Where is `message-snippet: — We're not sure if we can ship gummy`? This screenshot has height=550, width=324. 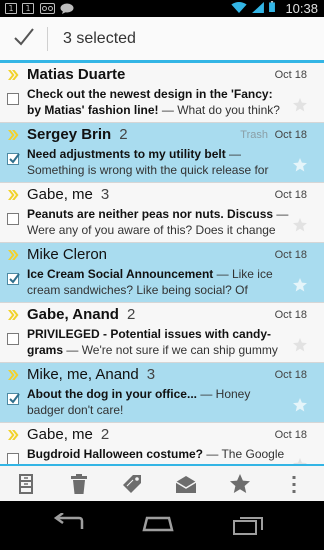 message-snippet: — We're not sure if we can ship gummy is located at coordinates (170, 350).